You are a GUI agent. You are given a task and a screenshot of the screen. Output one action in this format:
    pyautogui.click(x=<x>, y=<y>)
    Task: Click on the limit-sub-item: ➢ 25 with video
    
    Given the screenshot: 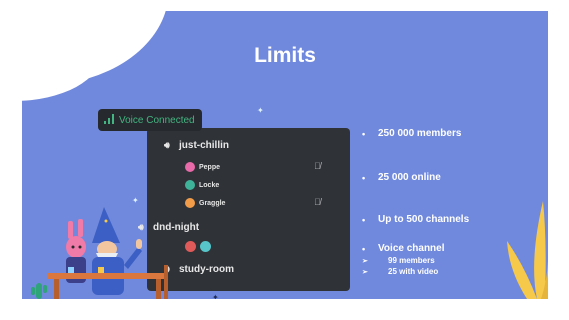 What is the action you would take?
    pyautogui.click(x=400, y=271)
    